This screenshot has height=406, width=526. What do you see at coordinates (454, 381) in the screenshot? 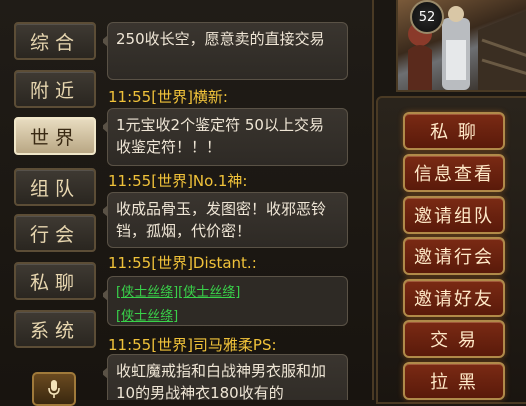
I see `block-button: 拉 黑` at bounding box center [454, 381].